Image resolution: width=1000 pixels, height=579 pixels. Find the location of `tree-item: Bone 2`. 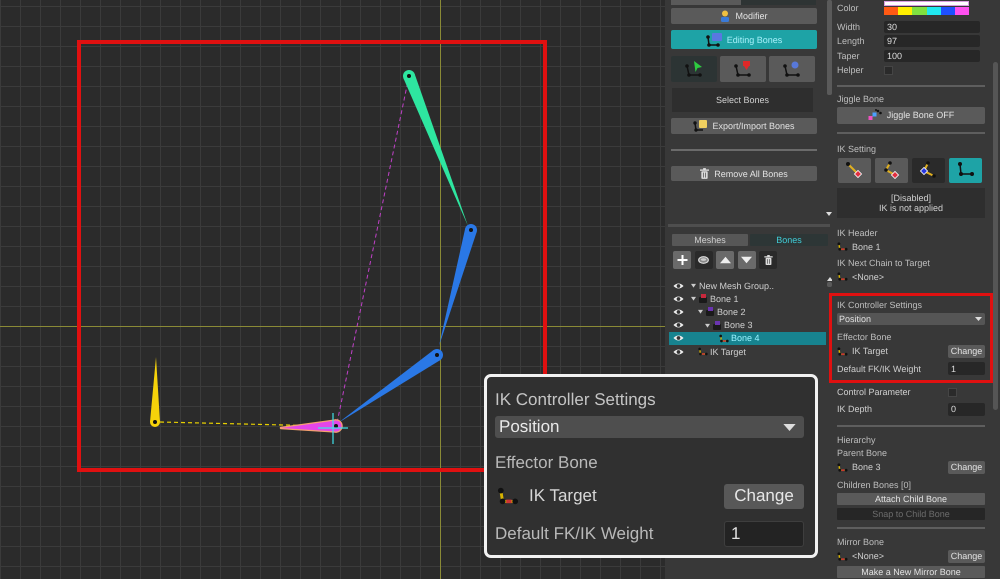

tree-item: Bone 2 is located at coordinates (747, 312).